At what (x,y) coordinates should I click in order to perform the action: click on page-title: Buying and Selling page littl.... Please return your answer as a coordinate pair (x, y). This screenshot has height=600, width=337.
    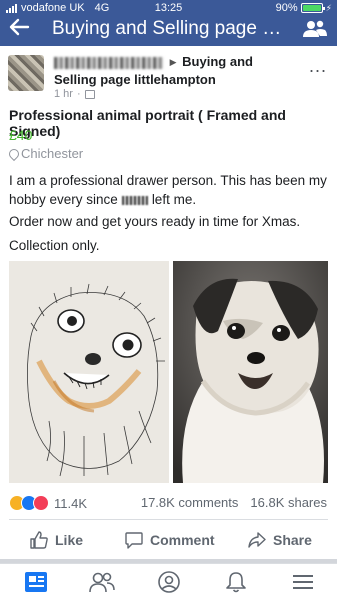
    Looking at the image, I should click on (167, 28).